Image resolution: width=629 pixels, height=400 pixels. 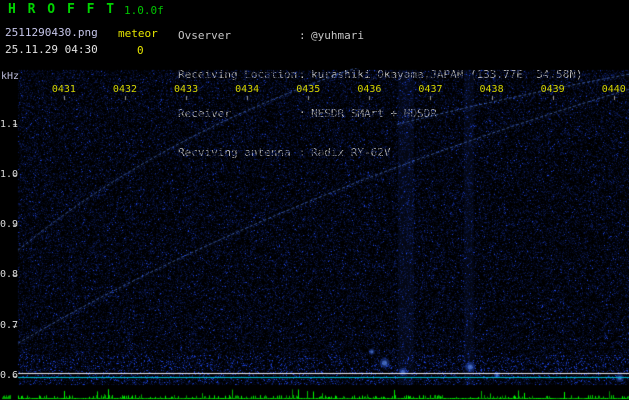 What do you see at coordinates (9, 225) in the screenshot?
I see `y-tick-label: 0.9` at bounding box center [9, 225].